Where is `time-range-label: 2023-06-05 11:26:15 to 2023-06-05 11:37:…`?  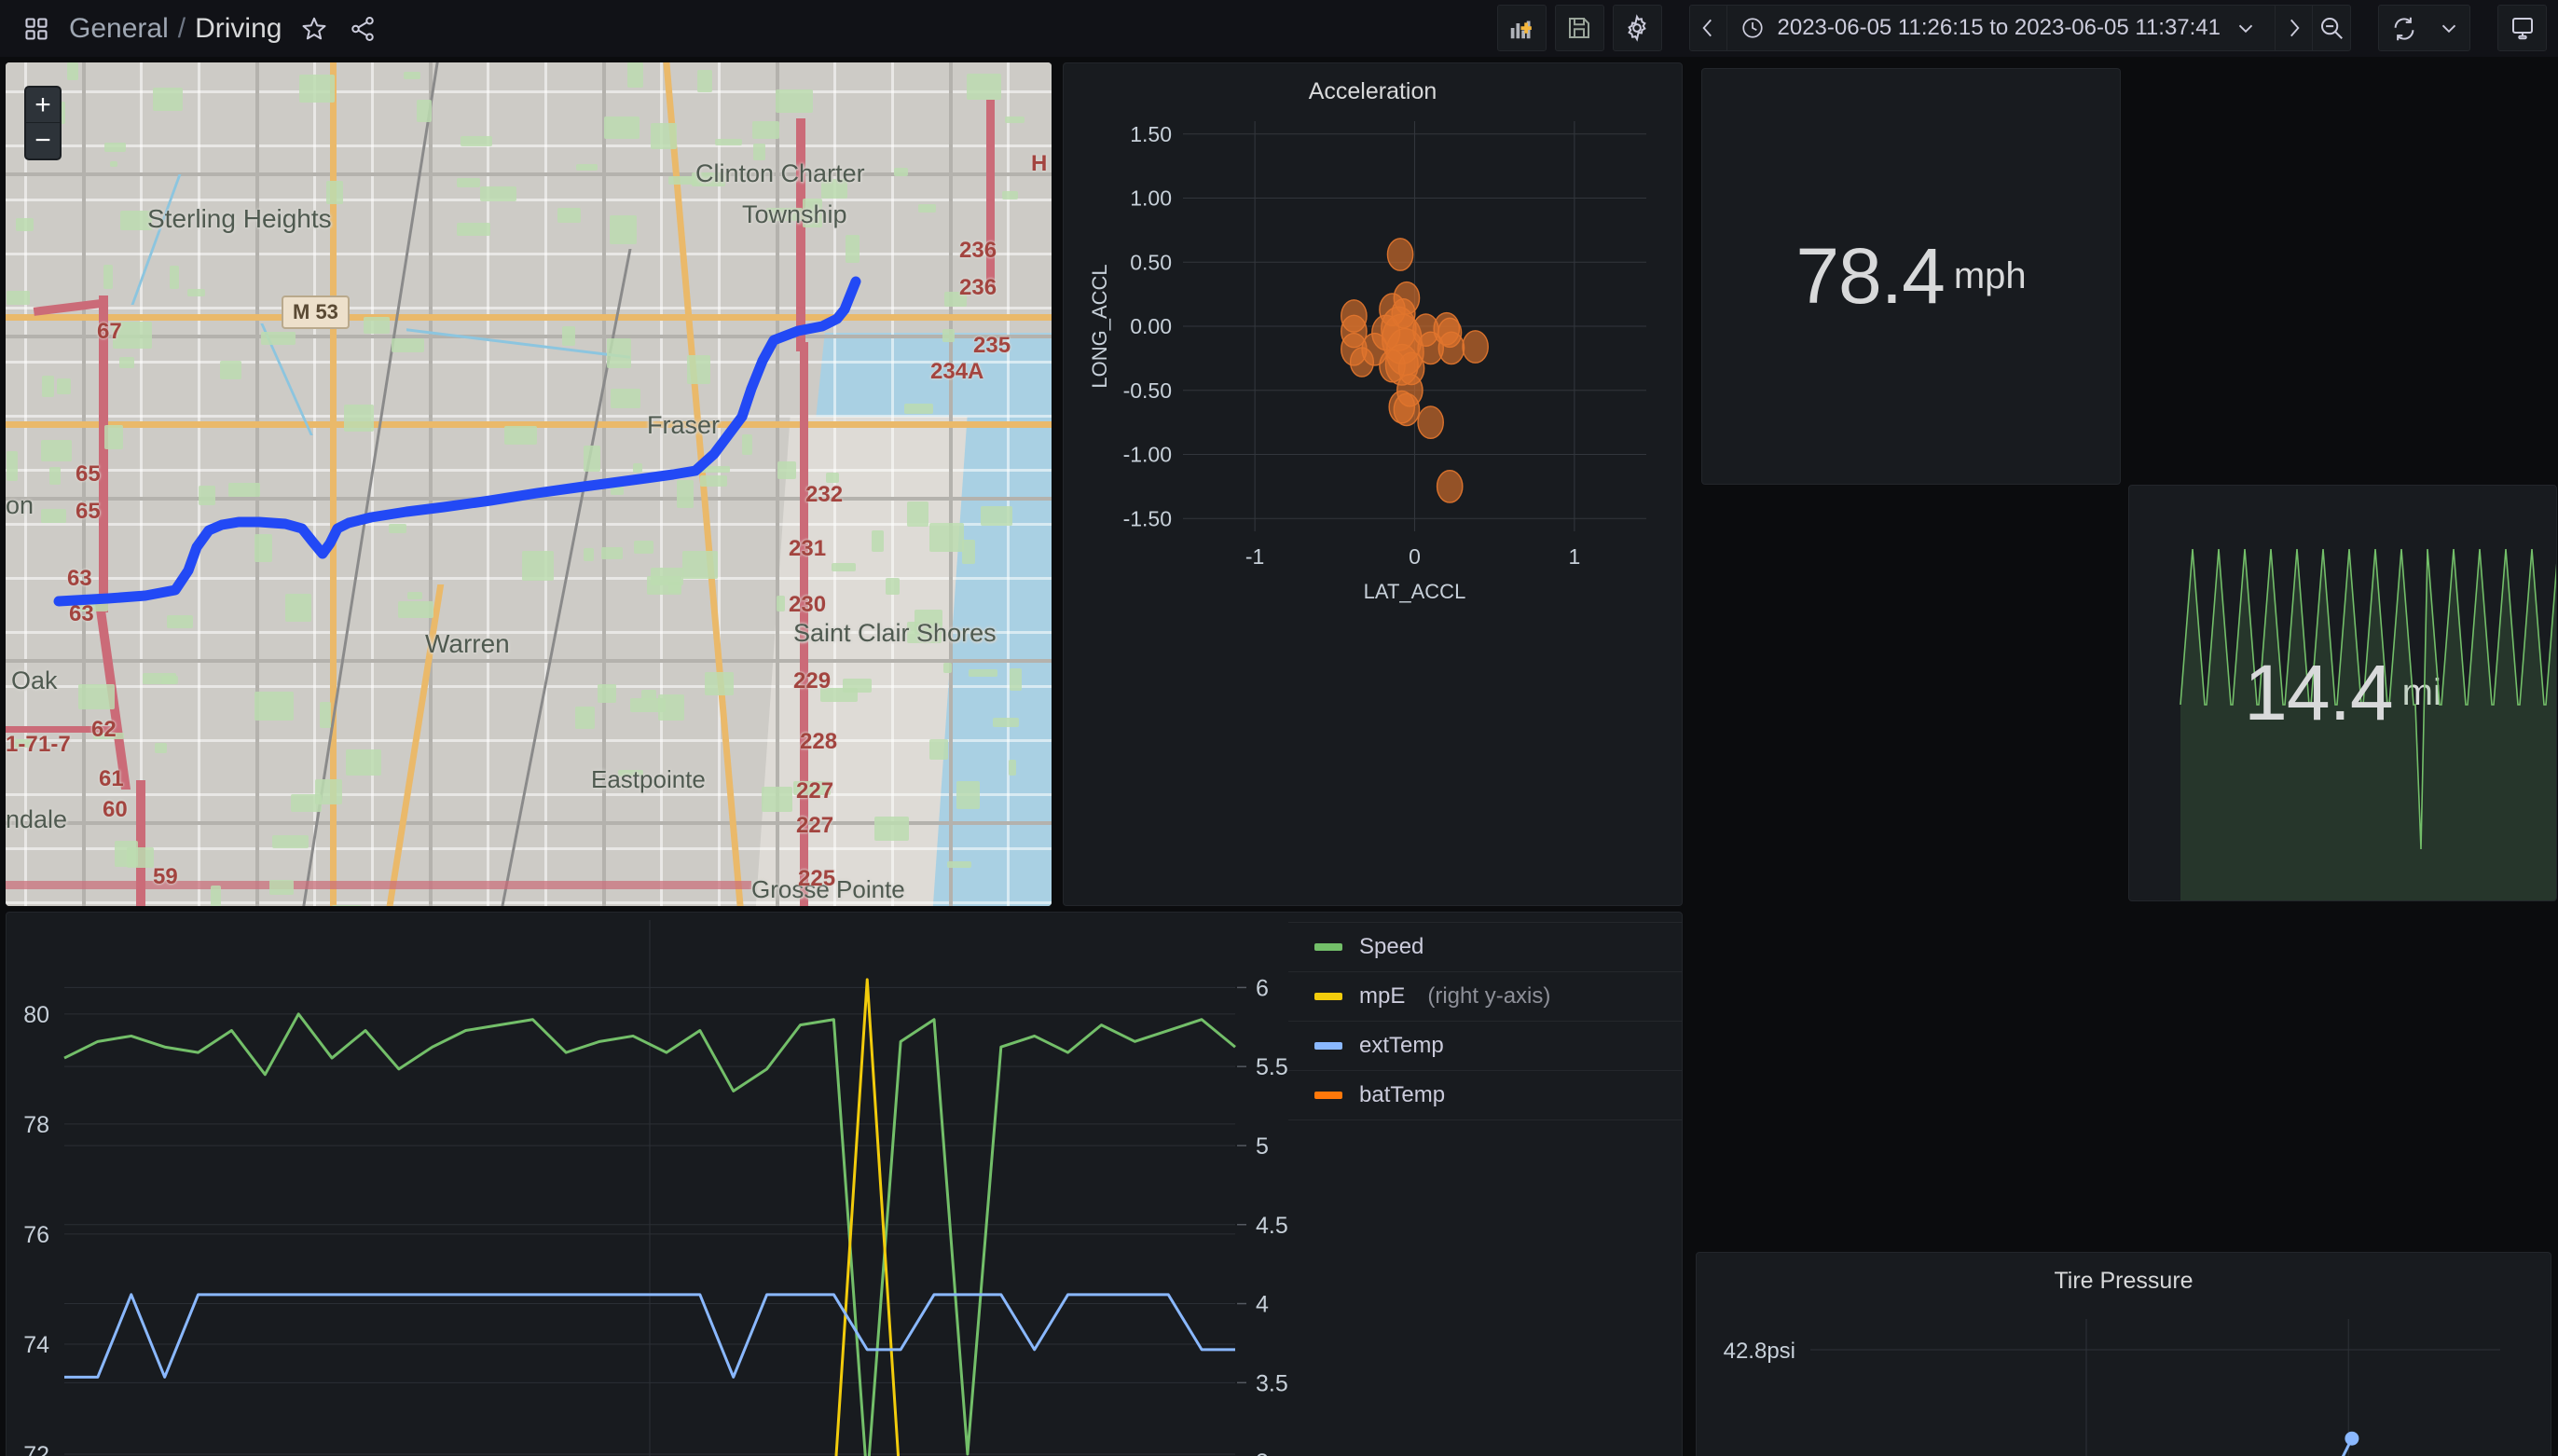
time-range-label: 2023-06-05 11:26:15 to 2023-06-05 11:37:… is located at coordinates (1999, 27).